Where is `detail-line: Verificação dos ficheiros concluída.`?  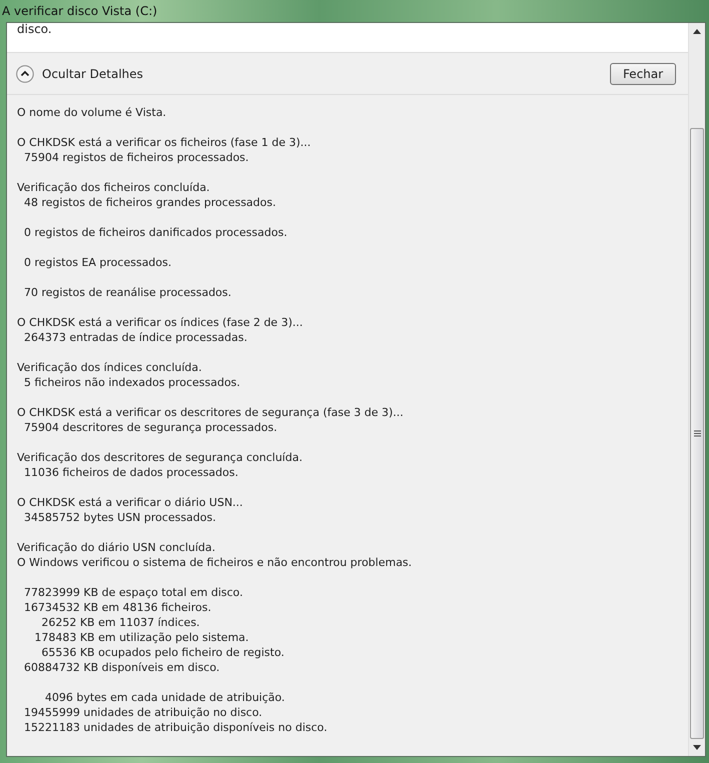
detail-line: Verificação dos ficheiros concluída. is located at coordinates (114, 187).